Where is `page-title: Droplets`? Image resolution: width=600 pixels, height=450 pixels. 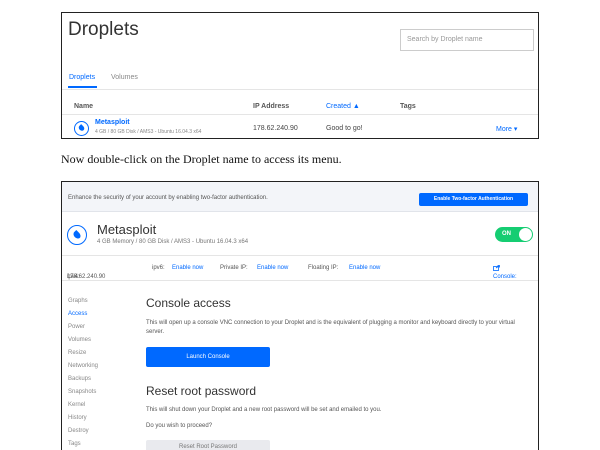
page-title: Droplets is located at coordinates (103, 29).